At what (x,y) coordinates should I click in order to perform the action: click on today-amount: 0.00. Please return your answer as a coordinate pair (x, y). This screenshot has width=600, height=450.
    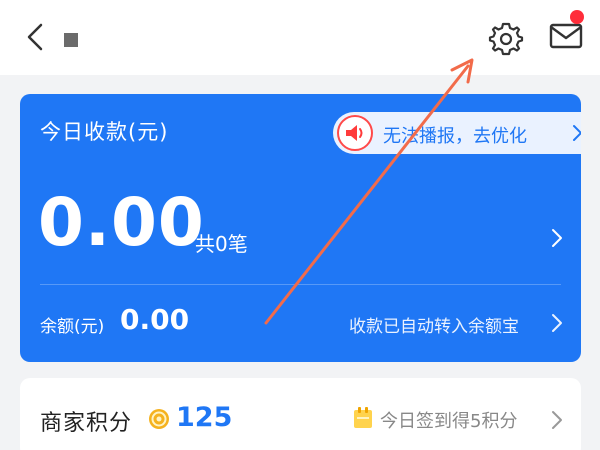
    Looking at the image, I should click on (121, 222).